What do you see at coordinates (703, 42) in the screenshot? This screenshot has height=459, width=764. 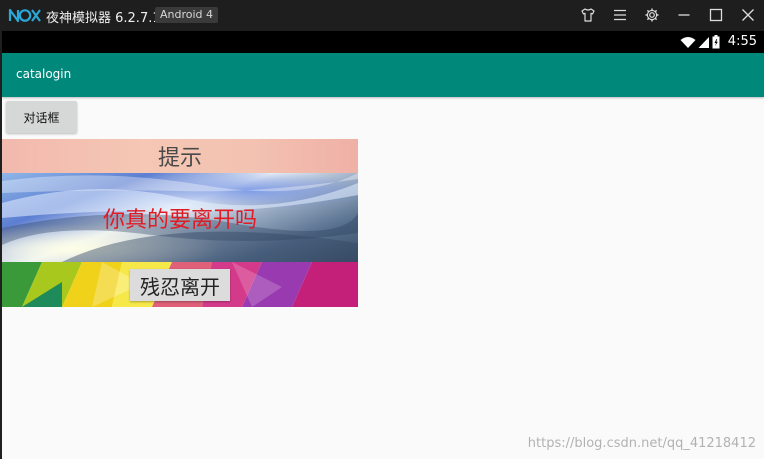 I see `signal-icon` at bounding box center [703, 42].